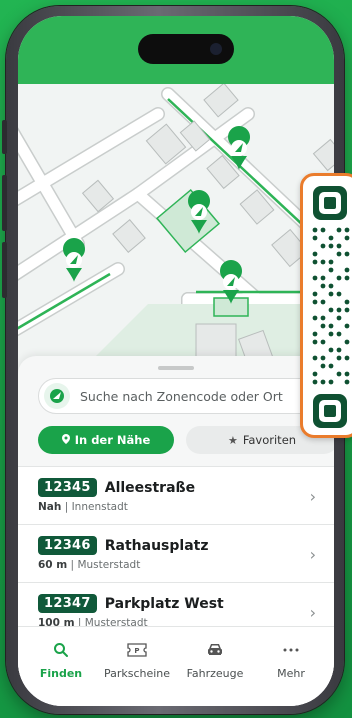 The height and width of the screenshot is (718, 352). What do you see at coordinates (156, 545) in the screenshot?
I see `zone-name: Rathausplatz` at bounding box center [156, 545].